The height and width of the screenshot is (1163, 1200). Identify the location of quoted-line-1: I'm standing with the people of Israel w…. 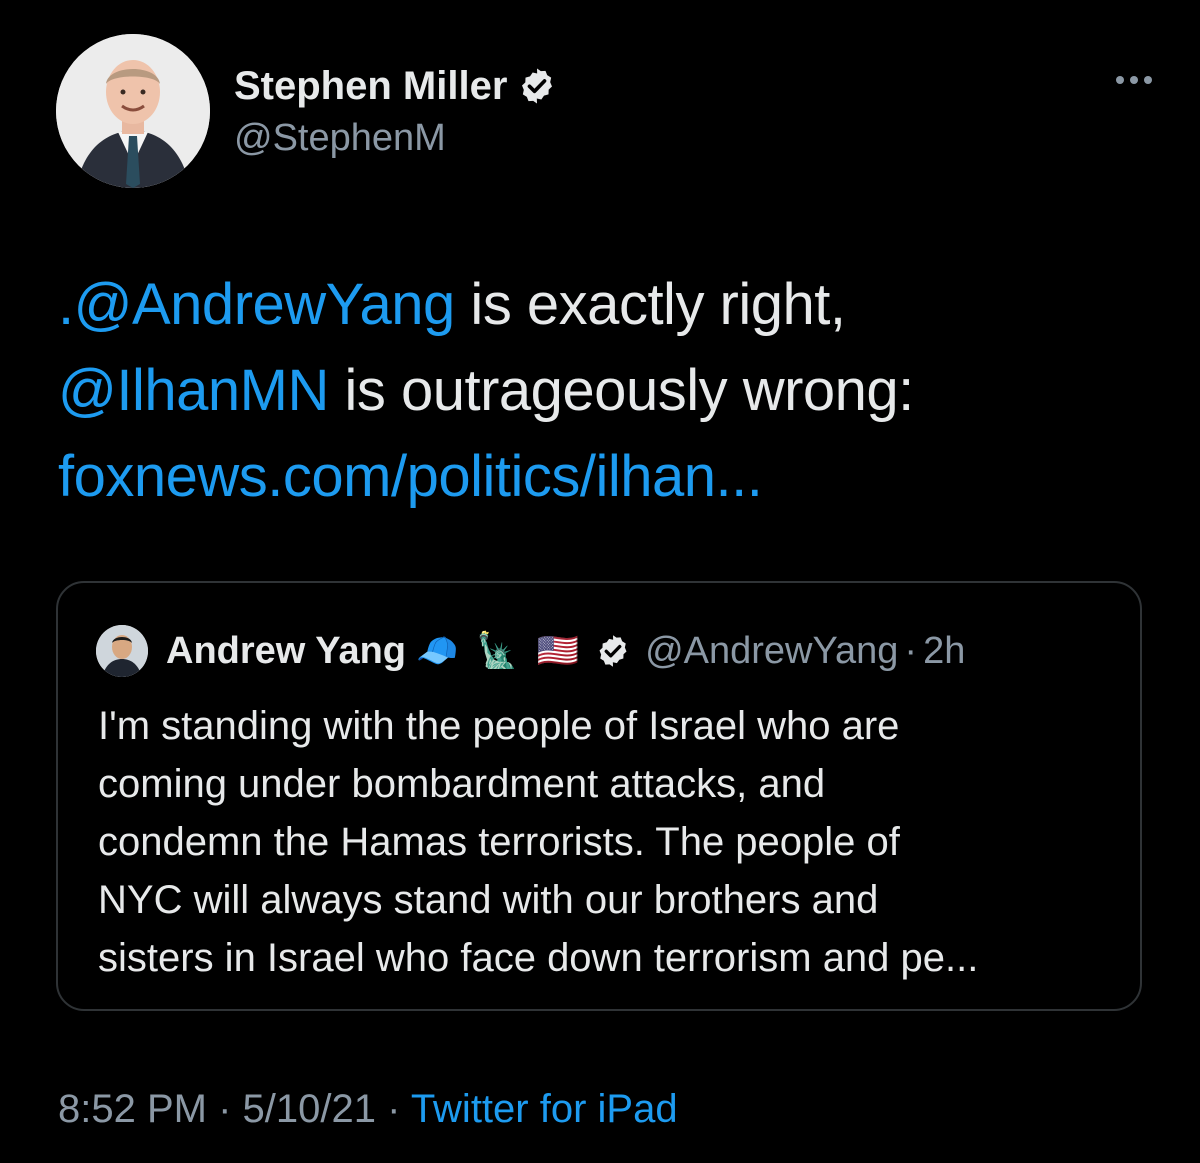
(499, 726).